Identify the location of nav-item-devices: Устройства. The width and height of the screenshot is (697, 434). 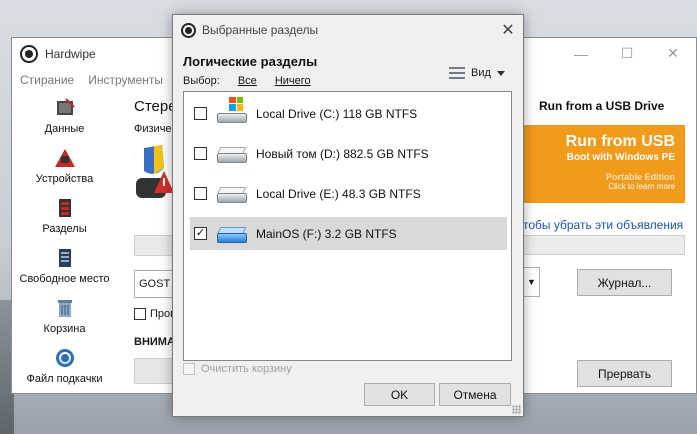
(64, 169).